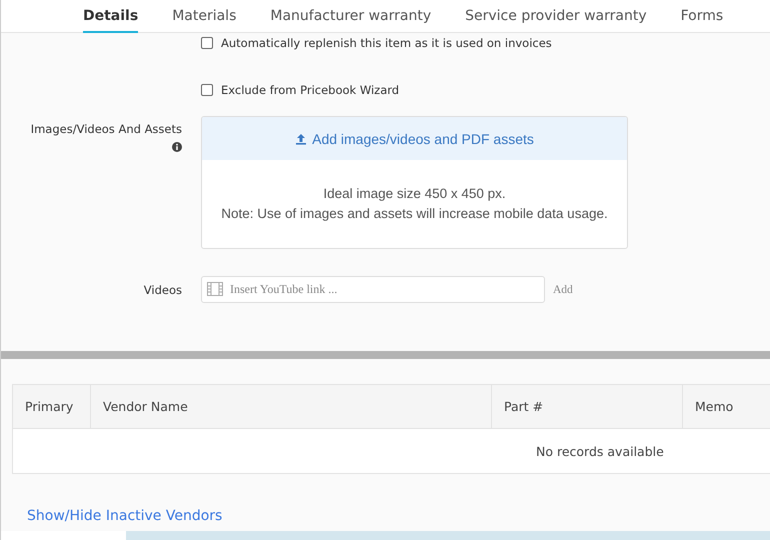 The width and height of the screenshot is (770, 540). Describe the element at coordinates (291, 406) in the screenshot. I see `column-header: Vendor Name` at that location.